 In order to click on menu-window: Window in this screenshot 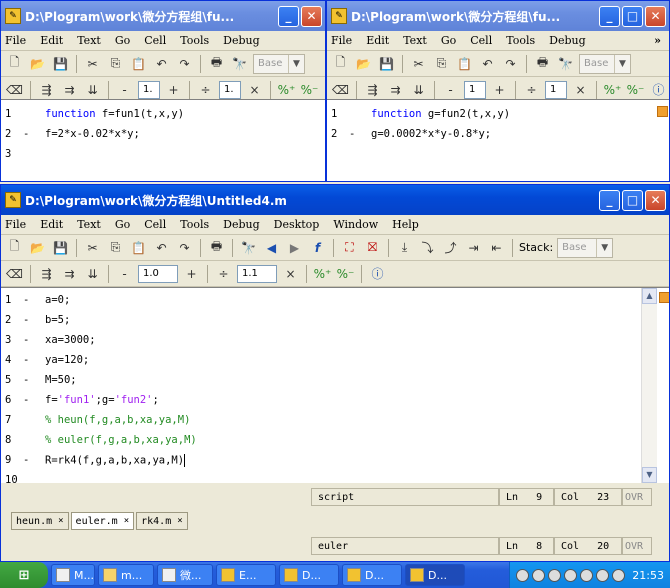, I will do `click(355, 224)`.